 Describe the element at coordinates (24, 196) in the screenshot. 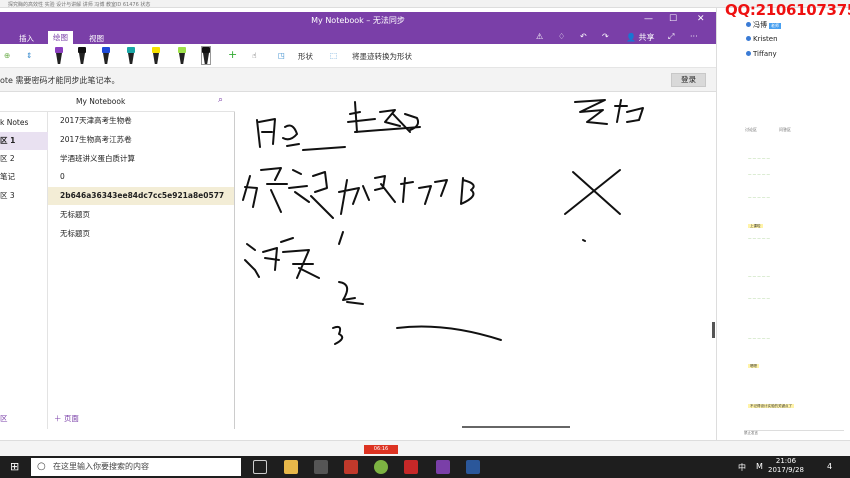

I see `section-item: 区 3` at that location.